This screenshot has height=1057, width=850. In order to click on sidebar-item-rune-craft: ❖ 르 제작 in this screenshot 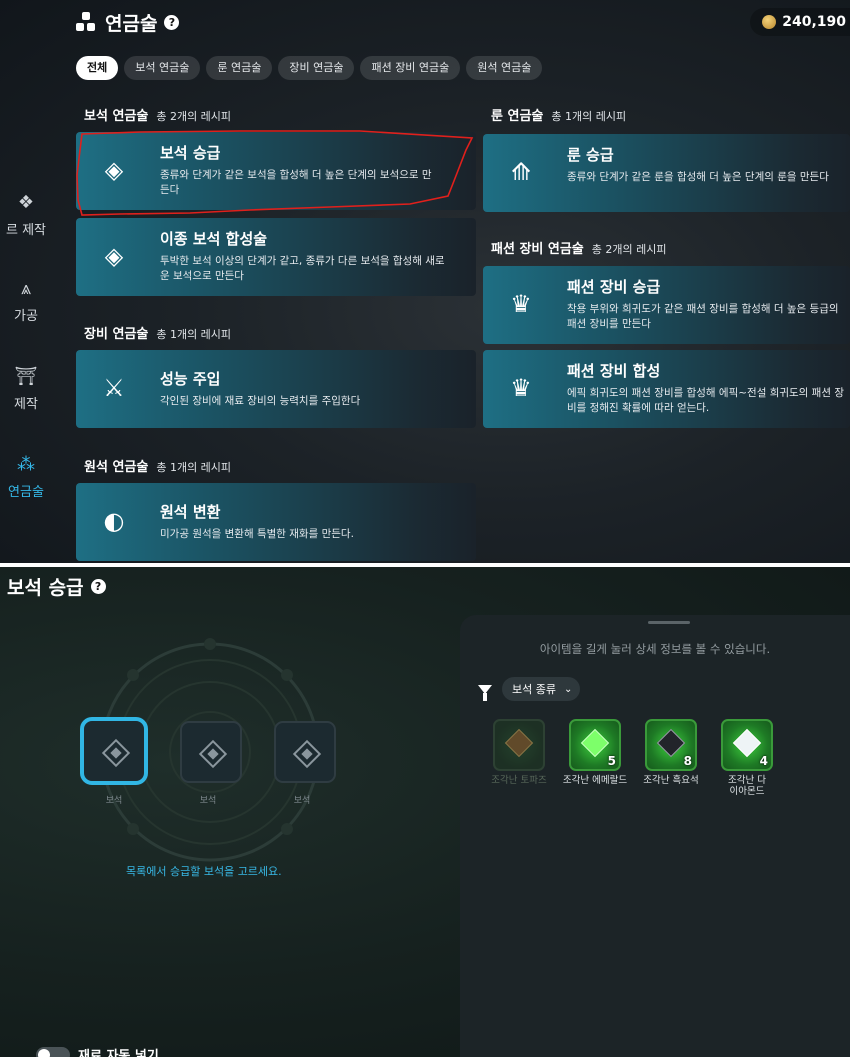, I will do `click(26, 215)`.